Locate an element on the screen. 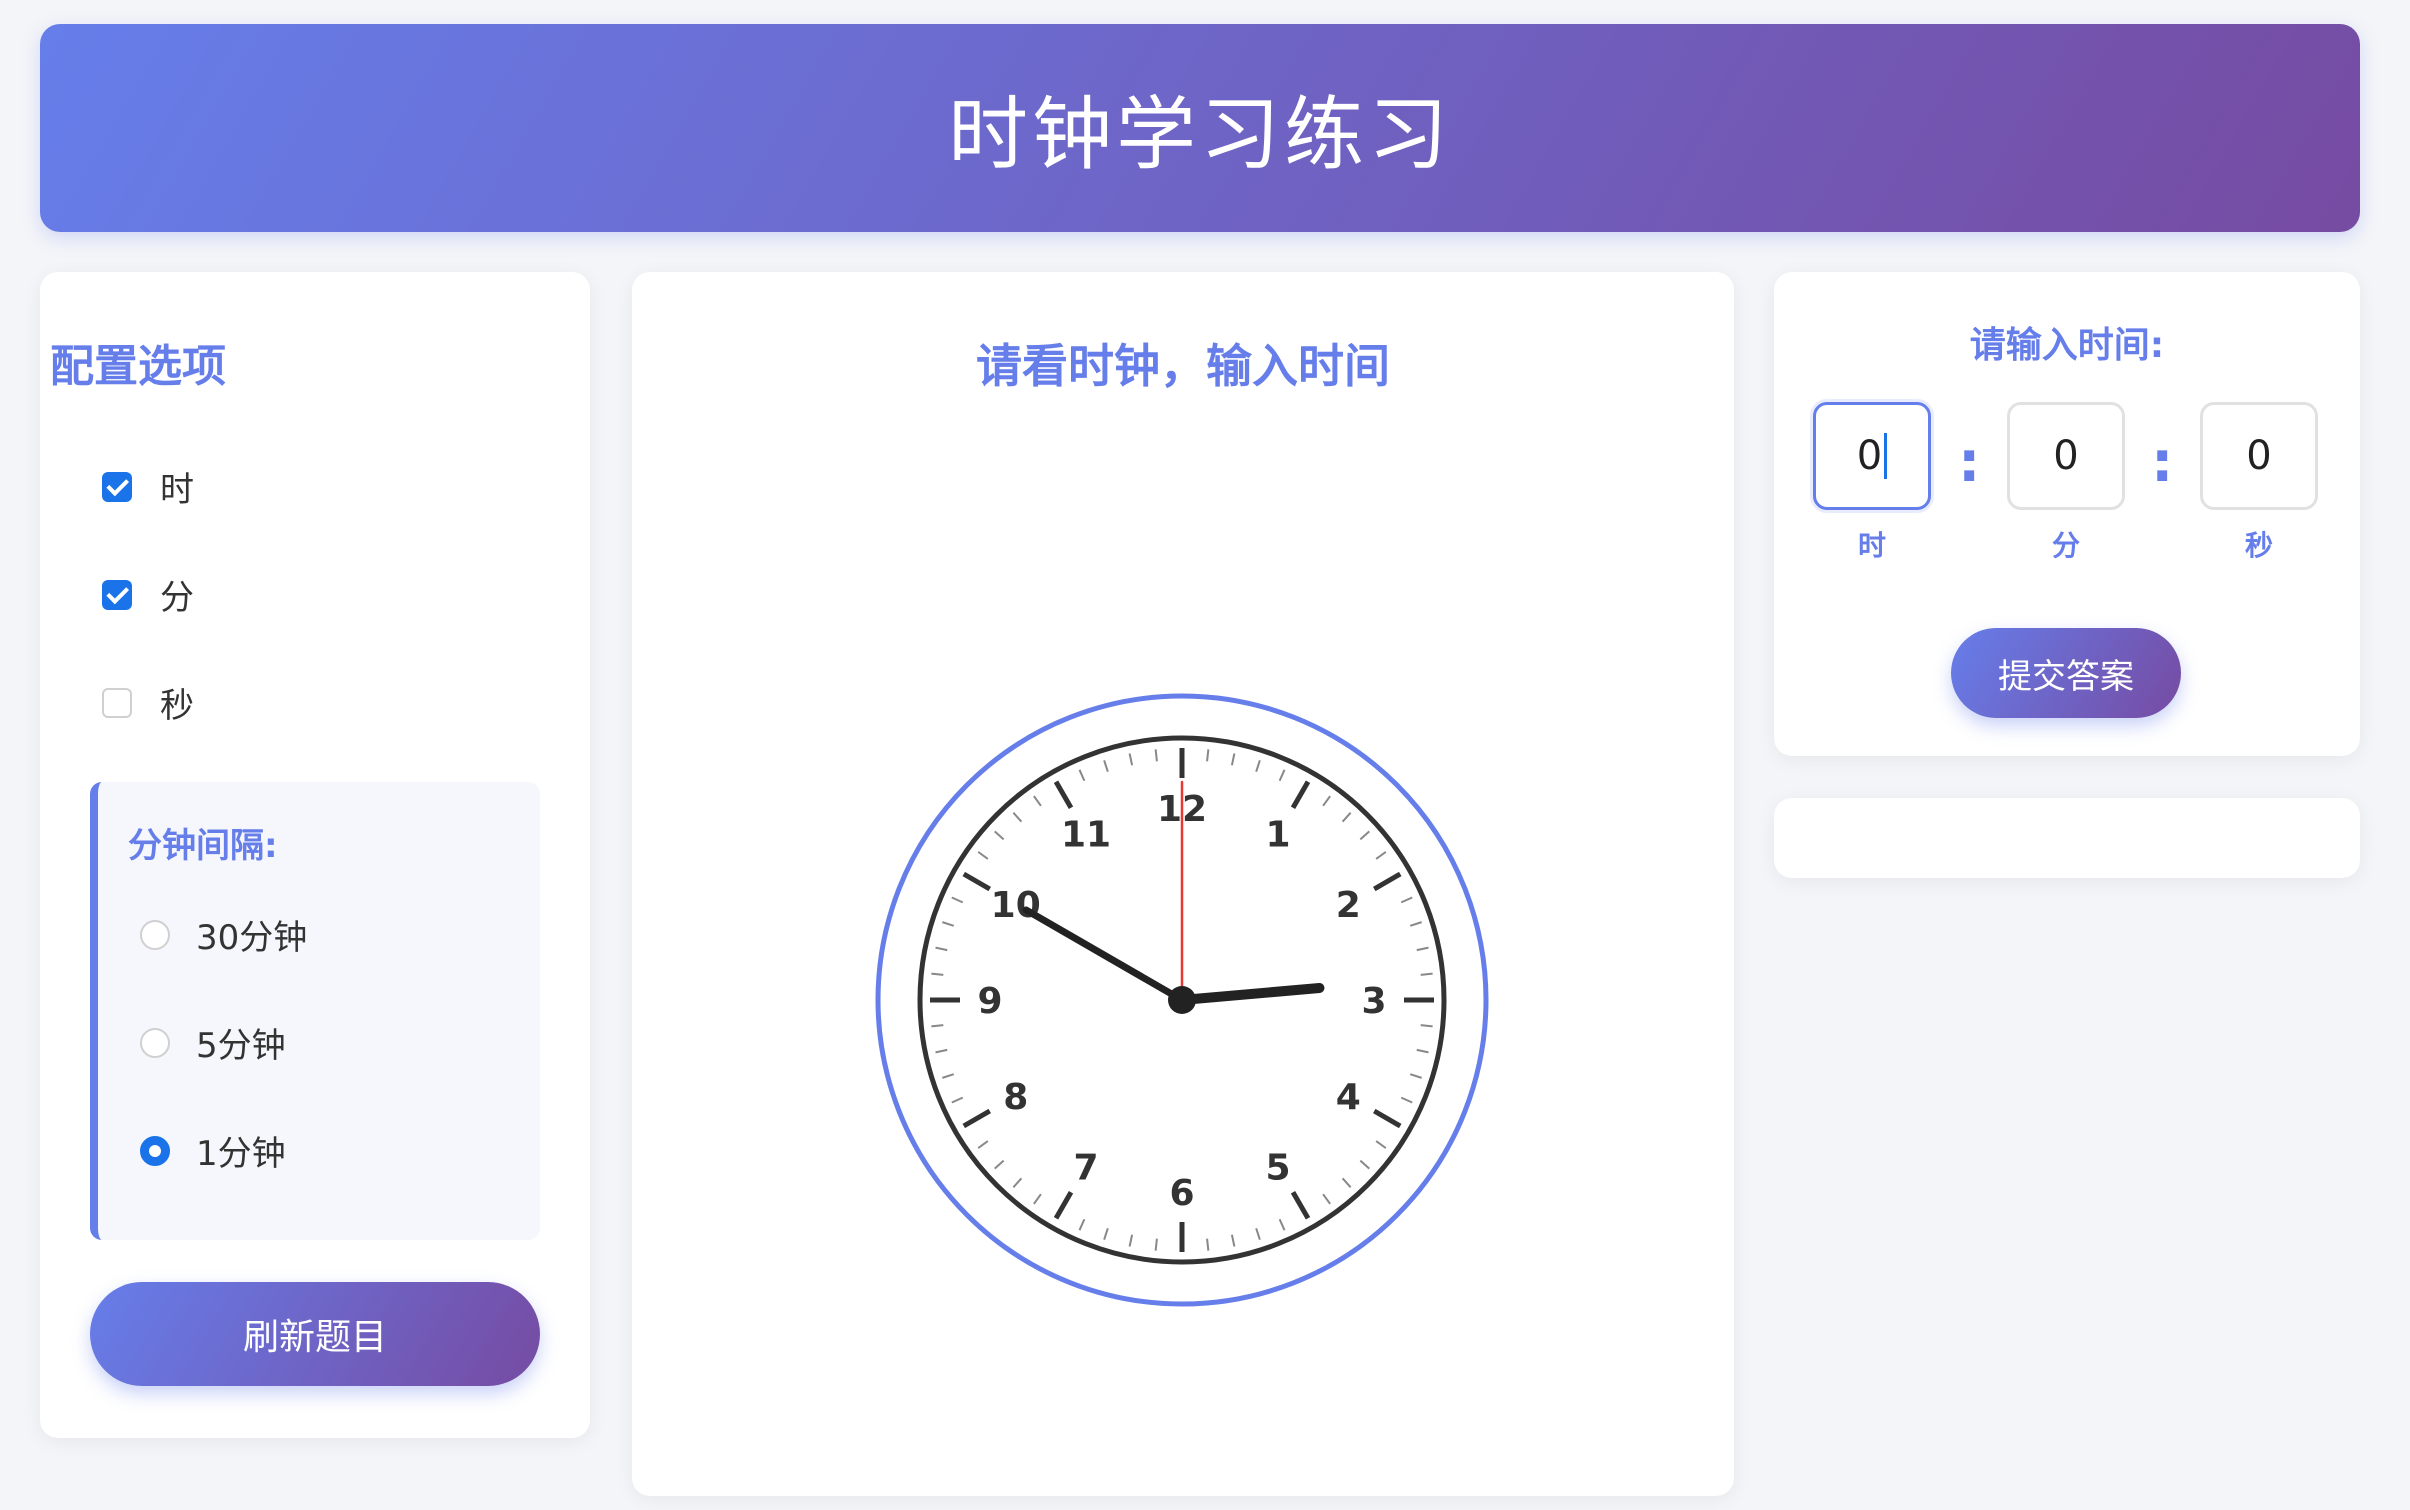  interval-30: 30分钟 is located at coordinates (223, 934).